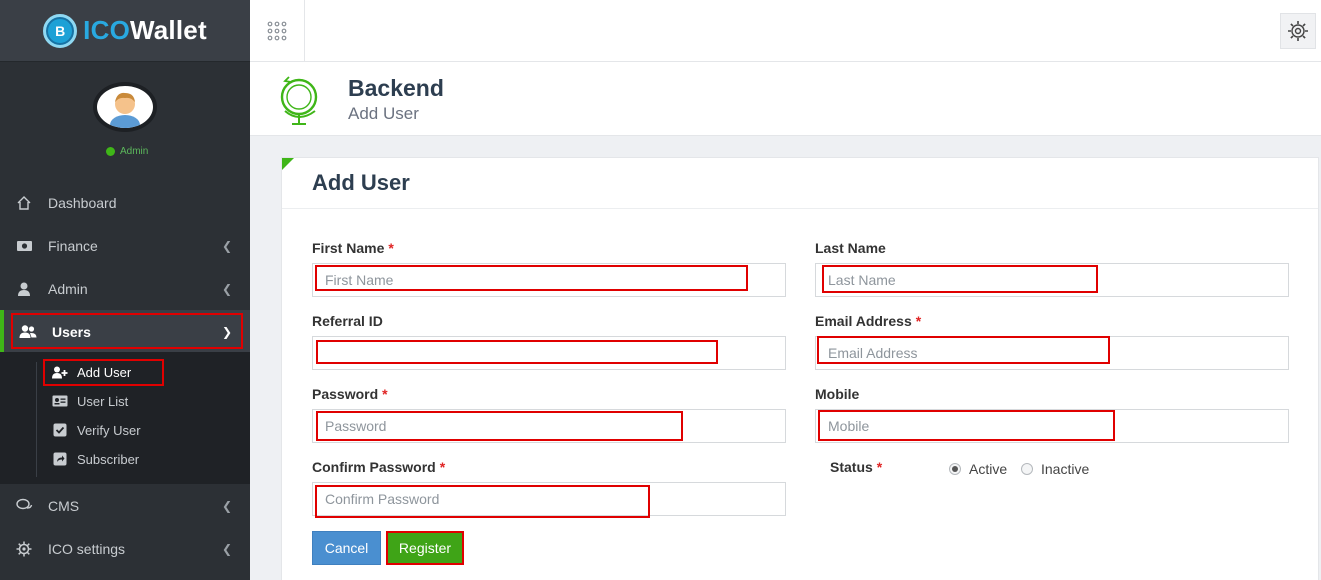 The image size is (1321, 580). Describe the element at coordinates (110, 151) in the screenshot. I see `online-dot-icon` at that location.